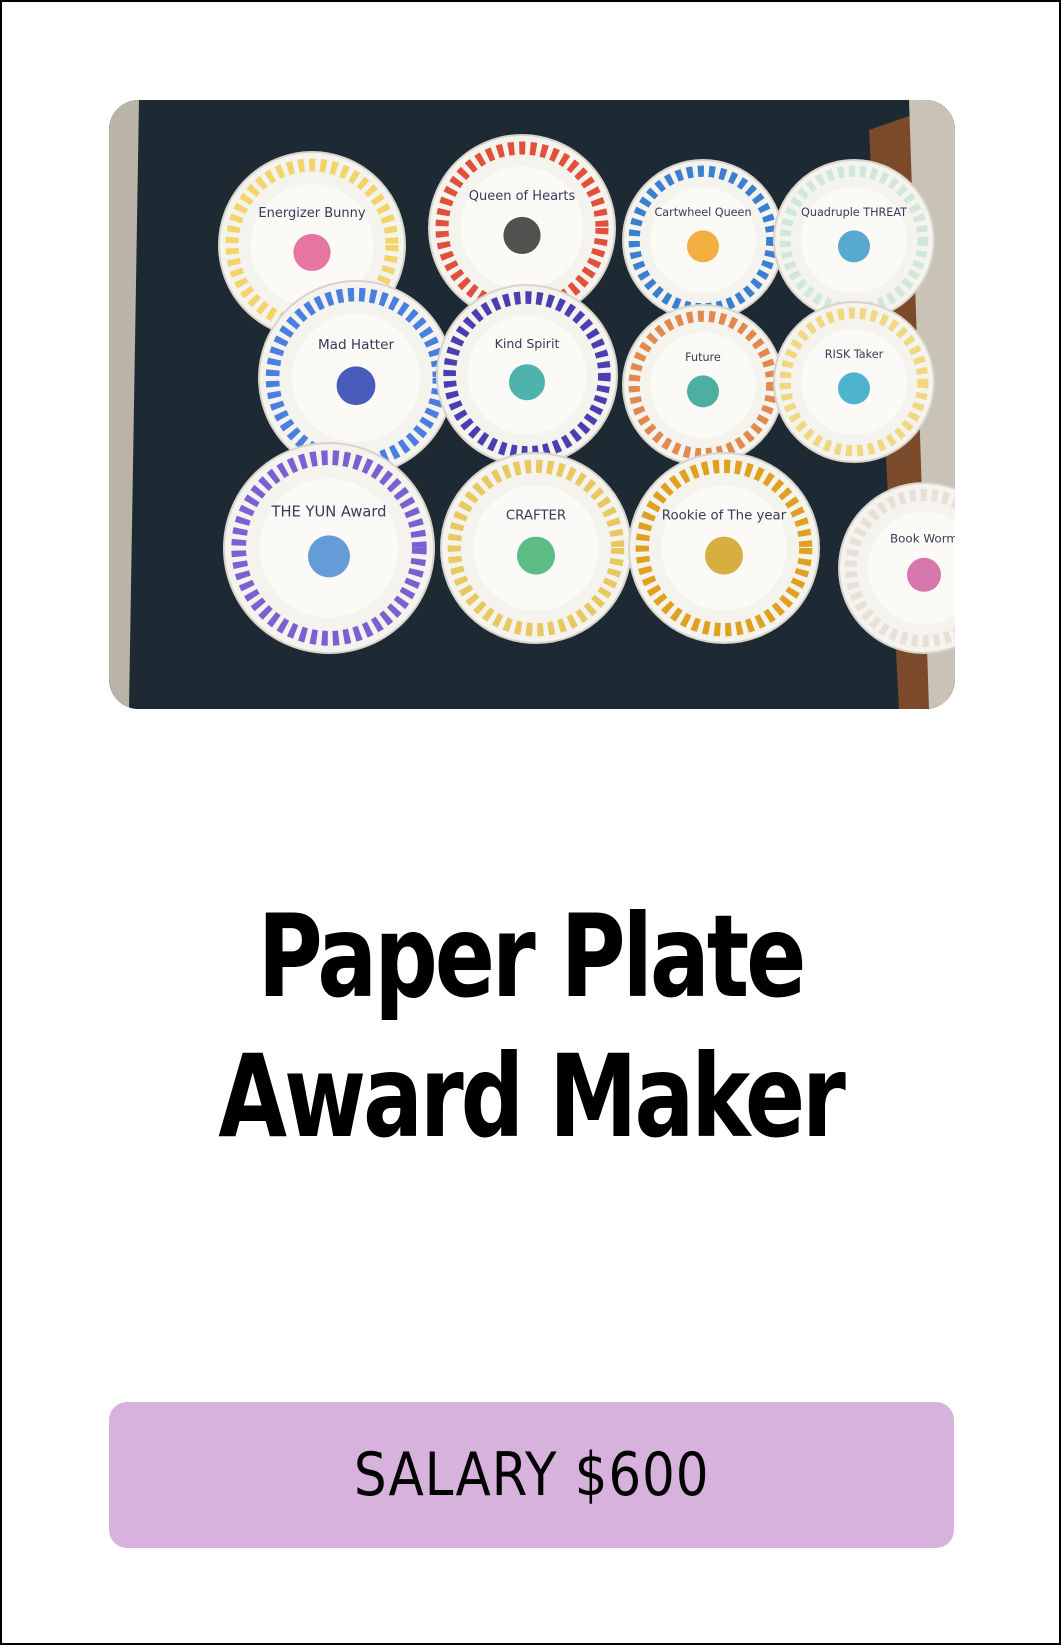 The image size is (1061, 1645). I want to click on plate-6: Kind Spirit, so click(527, 375).